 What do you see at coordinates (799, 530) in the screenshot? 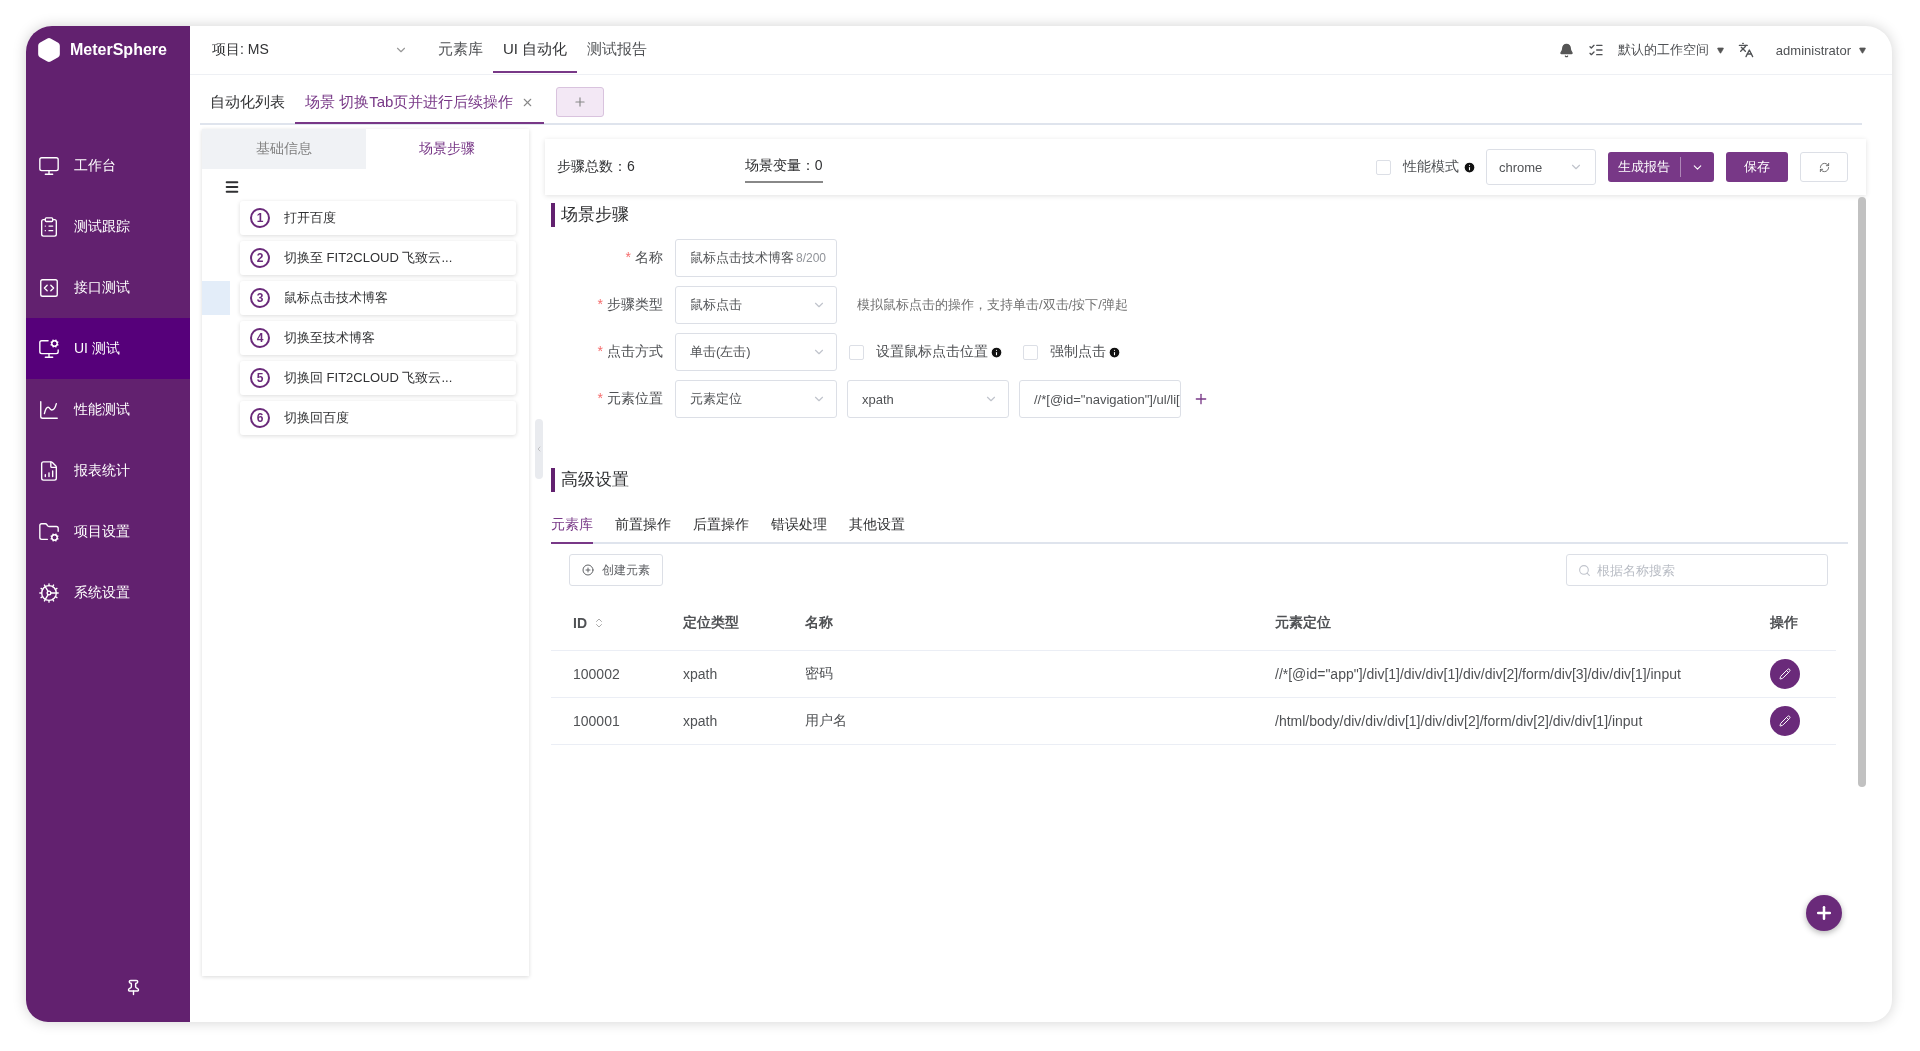
I see `settings-tab: 错误处理` at bounding box center [799, 530].